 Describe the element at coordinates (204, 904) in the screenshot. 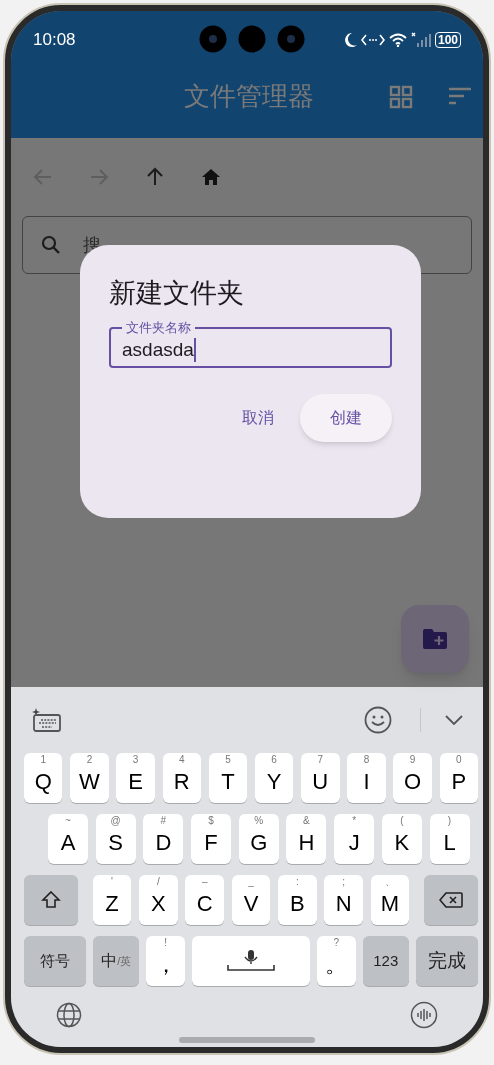

I see `key-letter: C` at that location.